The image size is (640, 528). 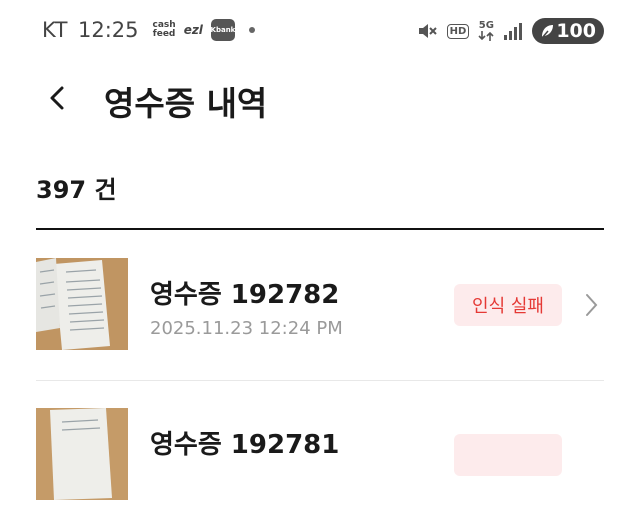 What do you see at coordinates (320, 32) in the screenshot?
I see `status-bar: KT 12:25 cash feed ezl Kbank HD 5G 100` at bounding box center [320, 32].